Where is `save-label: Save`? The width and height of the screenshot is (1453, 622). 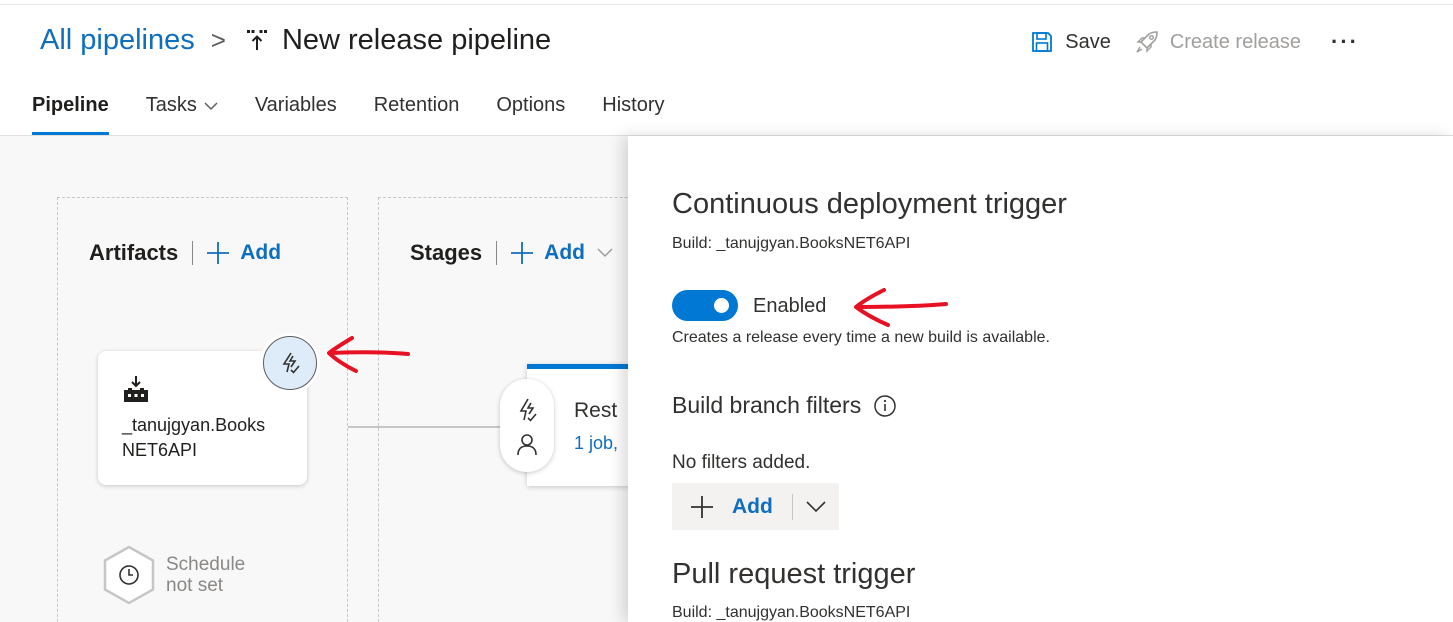 save-label: Save is located at coordinates (1088, 41).